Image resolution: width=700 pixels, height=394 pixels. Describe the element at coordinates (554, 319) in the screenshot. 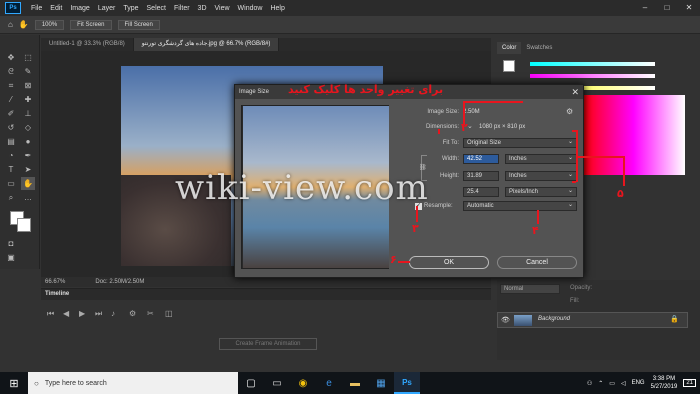

I see `layer-name: Background` at that location.